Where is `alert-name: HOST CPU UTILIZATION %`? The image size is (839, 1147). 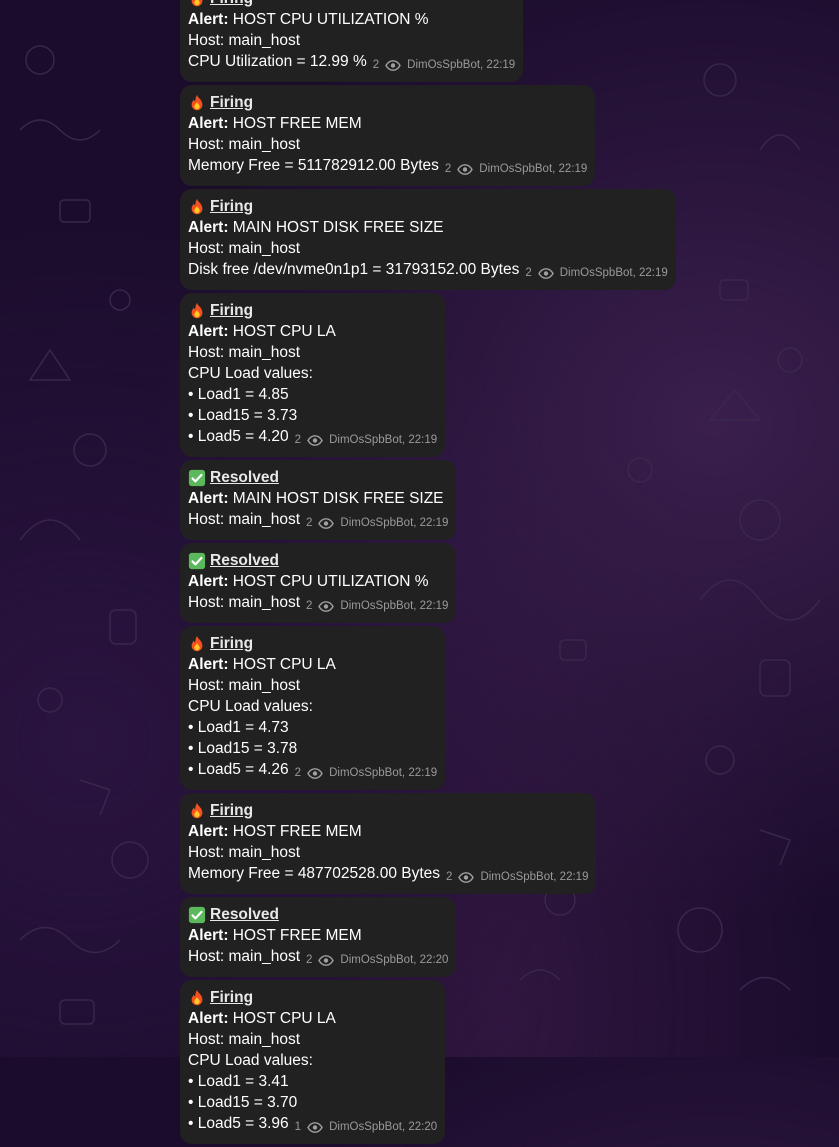 alert-name: HOST CPU UTILIZATION % is located at coordinates (330, 581).